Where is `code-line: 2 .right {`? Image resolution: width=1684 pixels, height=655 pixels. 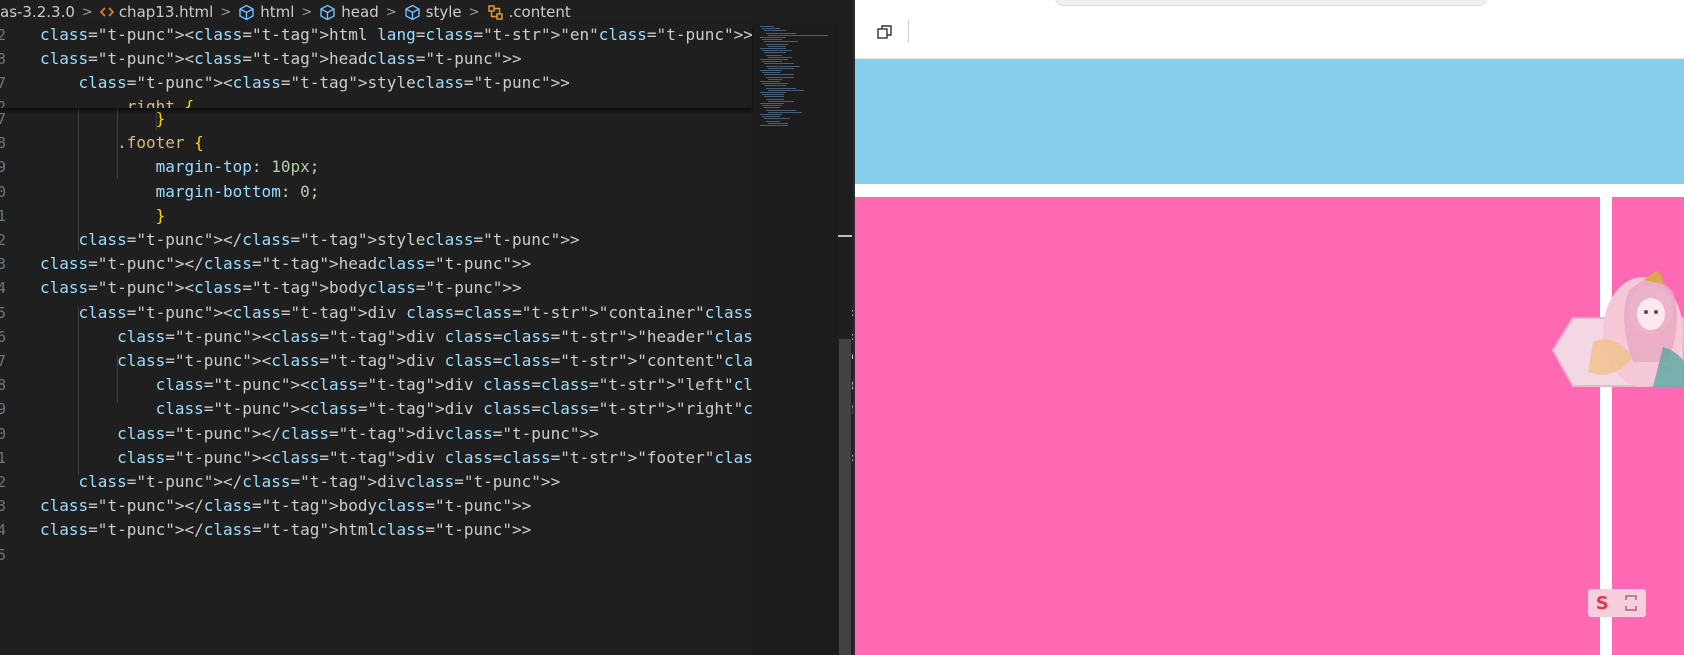
code-line: 2 .right { is located at coordinates (376, 101).